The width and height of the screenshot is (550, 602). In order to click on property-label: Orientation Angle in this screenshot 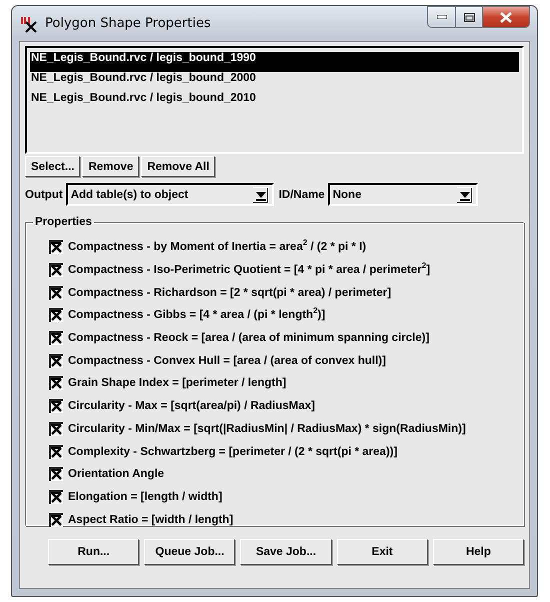, I will do `click(116, 474)`.